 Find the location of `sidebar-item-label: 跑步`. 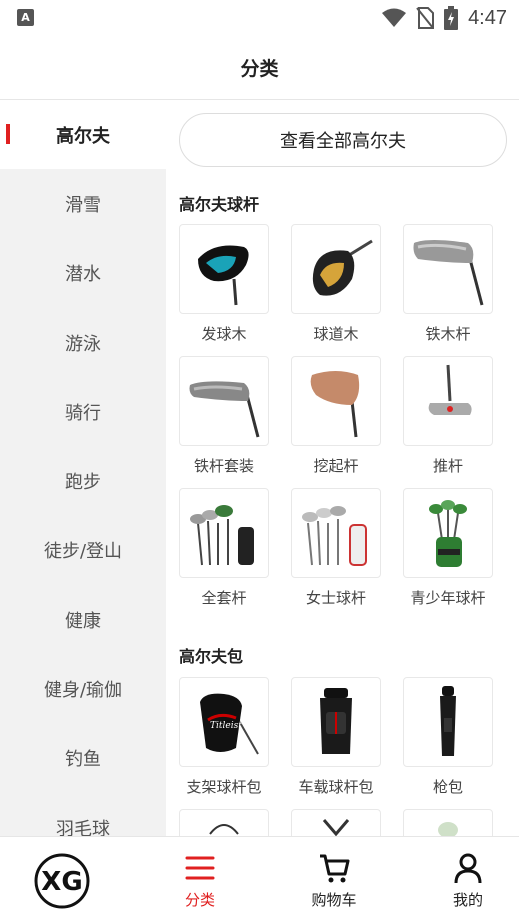

sidebar-item-label: 跑步 is located at coordinates (83, 483).